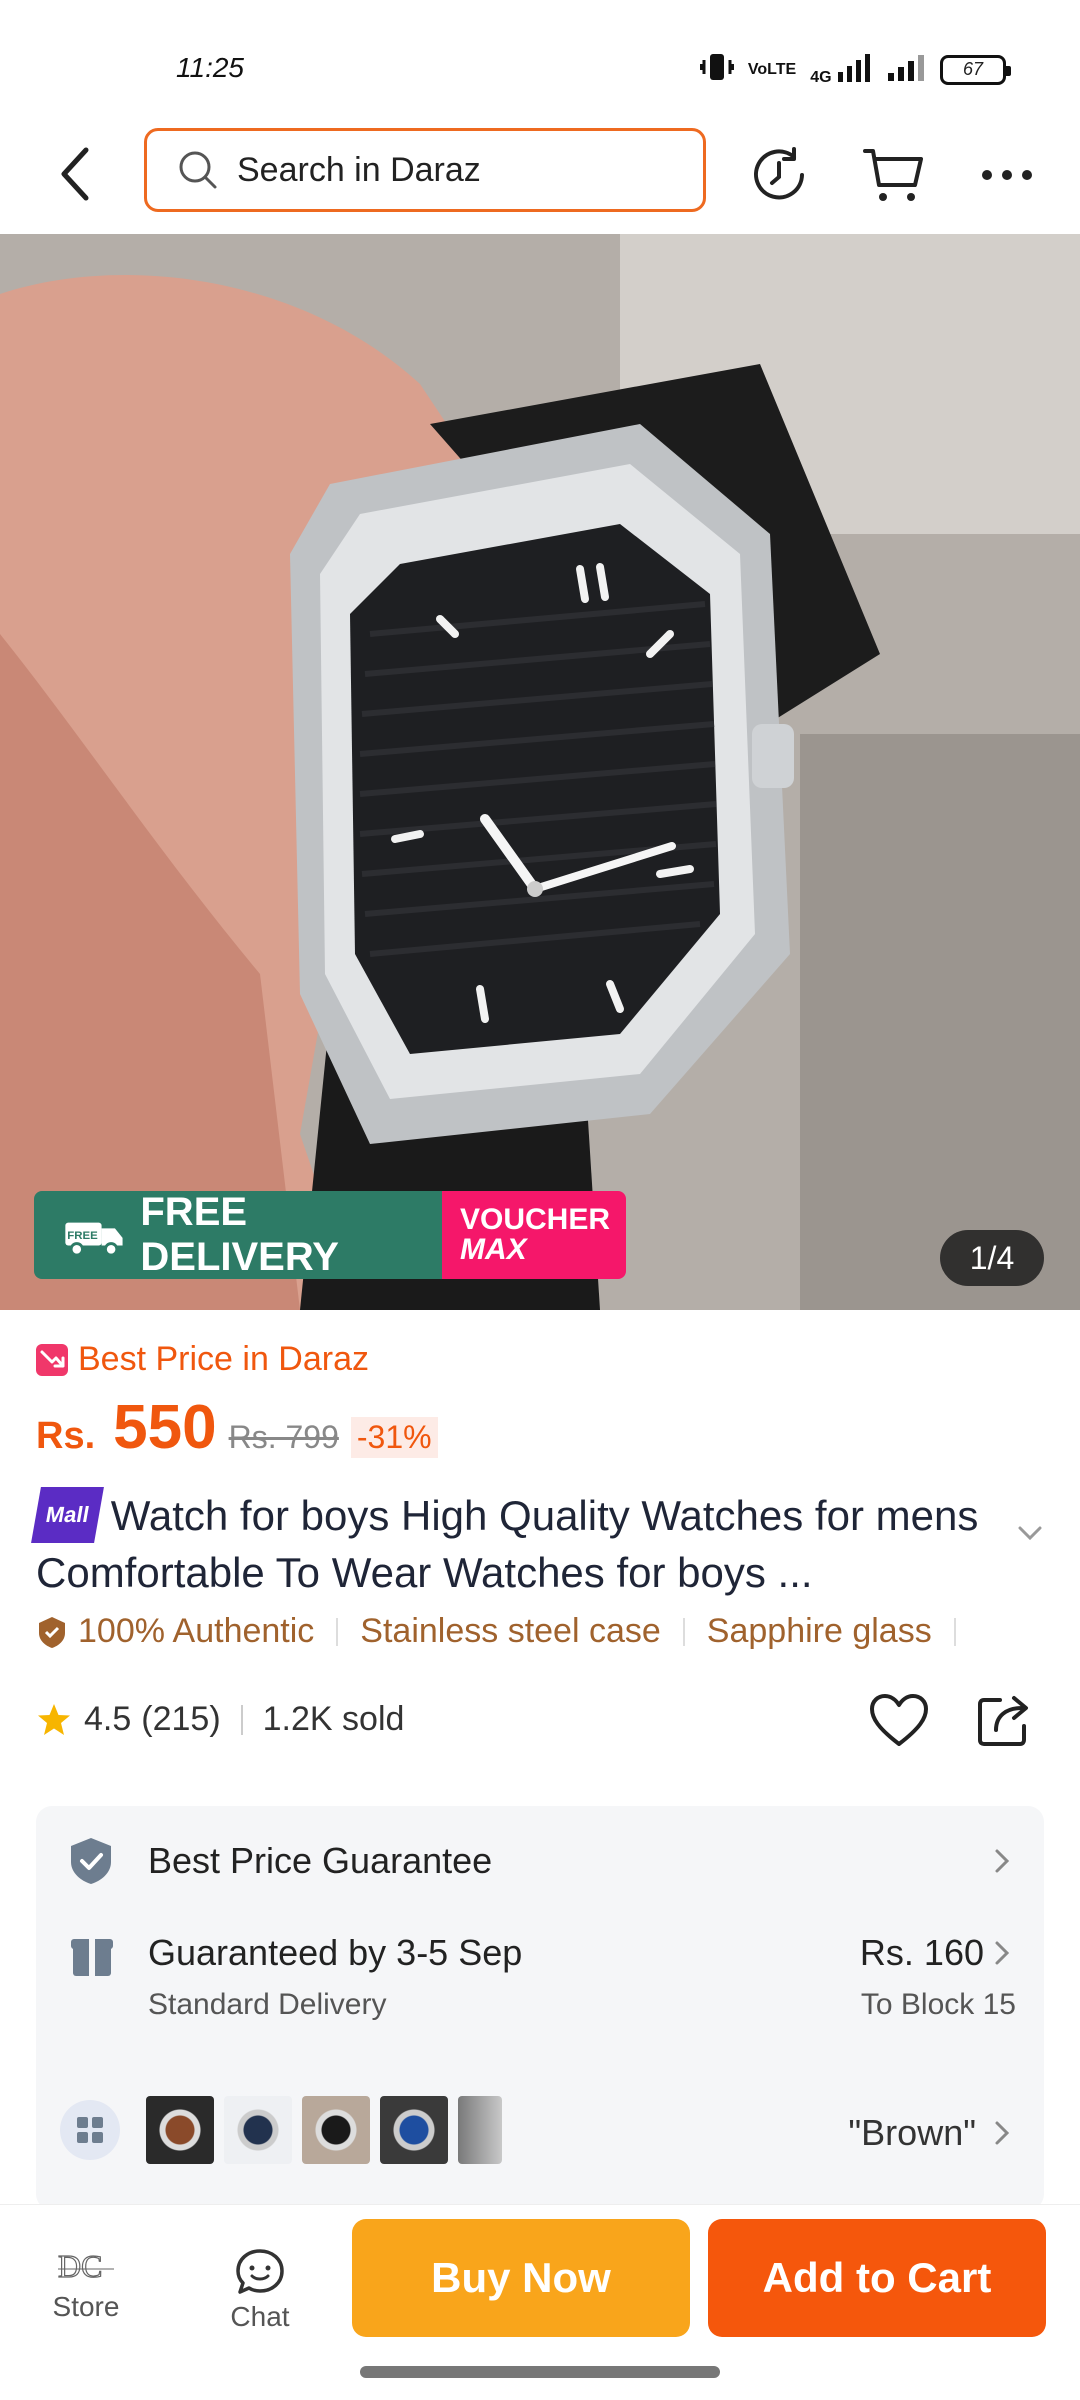 The image size is (1080, 2400). I want to click on expand-title-button, so click(1030, 1535).